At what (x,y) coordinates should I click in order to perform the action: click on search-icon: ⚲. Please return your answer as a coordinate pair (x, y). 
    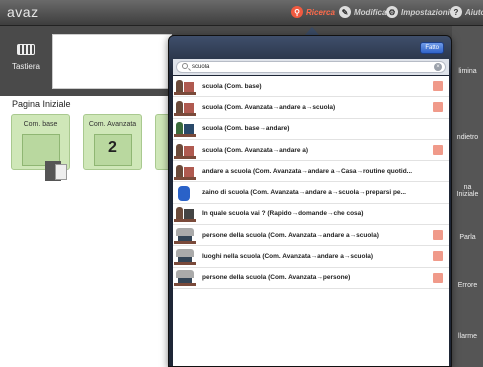
    Looking at the image, I should click on (297, 12).